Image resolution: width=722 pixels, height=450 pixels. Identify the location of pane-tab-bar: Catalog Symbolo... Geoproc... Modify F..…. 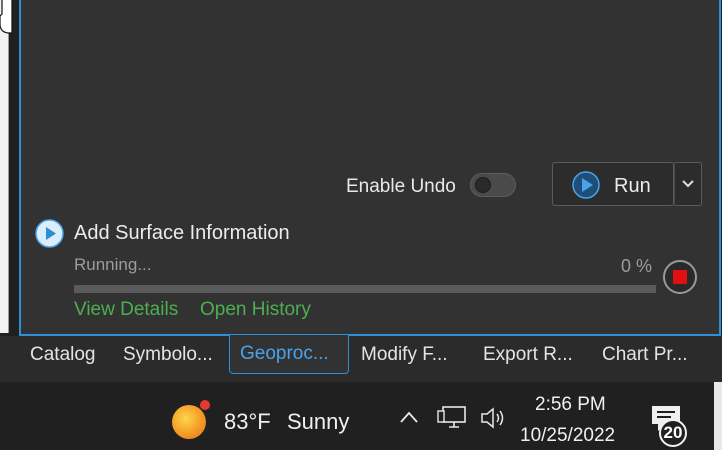
(361, 358).